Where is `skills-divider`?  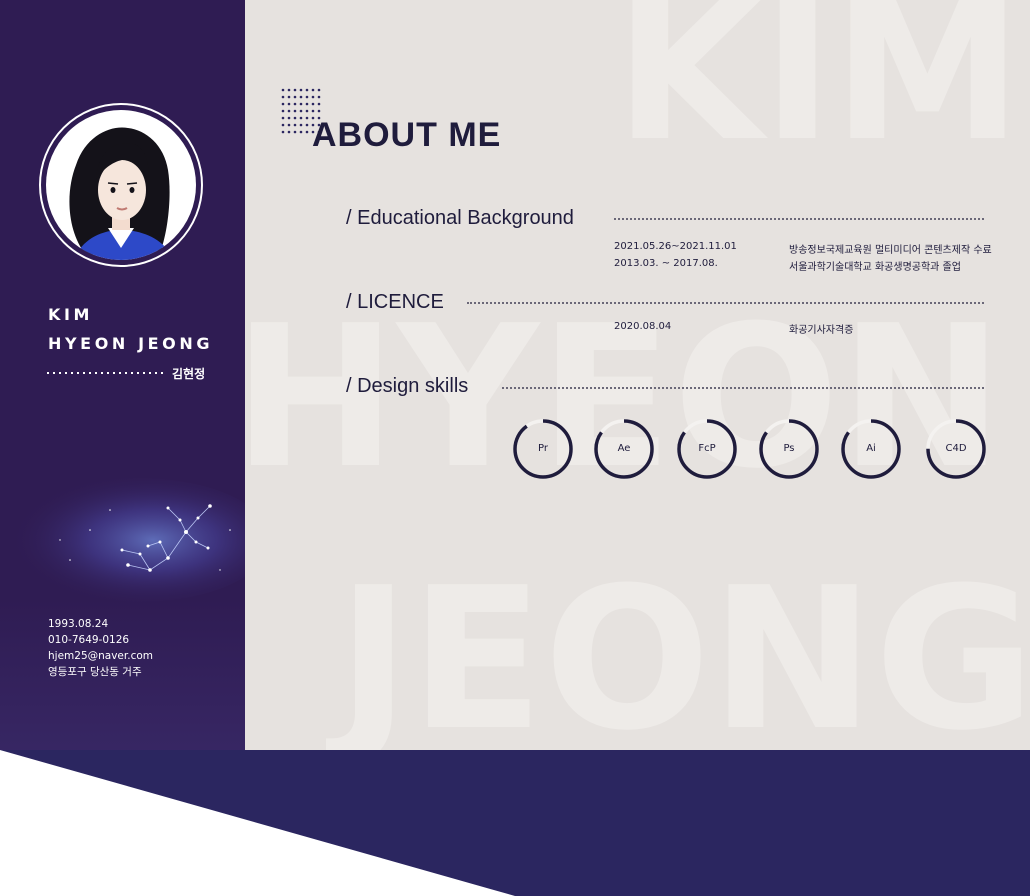
skills-divider is located at coordinates (743, 388).